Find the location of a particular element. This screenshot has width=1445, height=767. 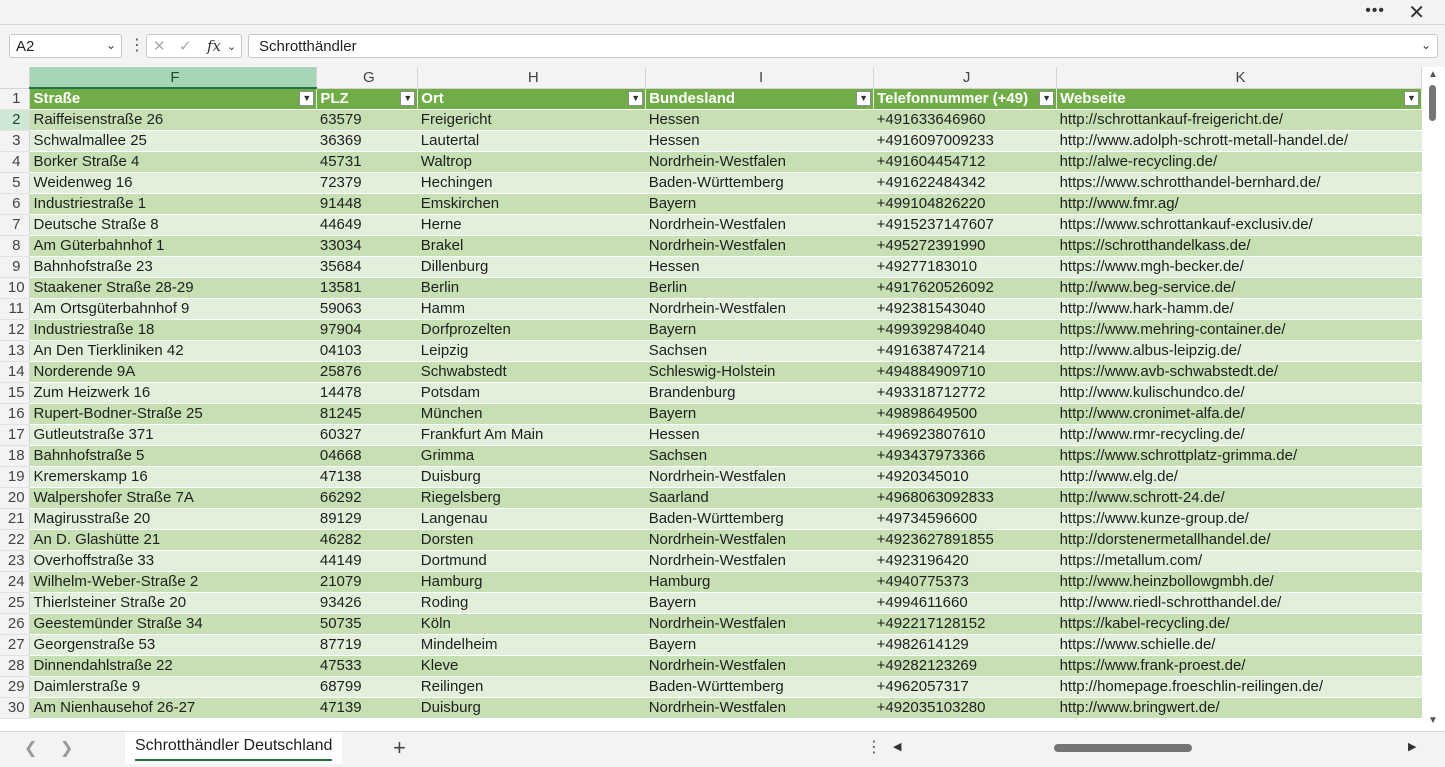

cell-bundesland: Baden-Württemberg is located at coordinates (759, 687).